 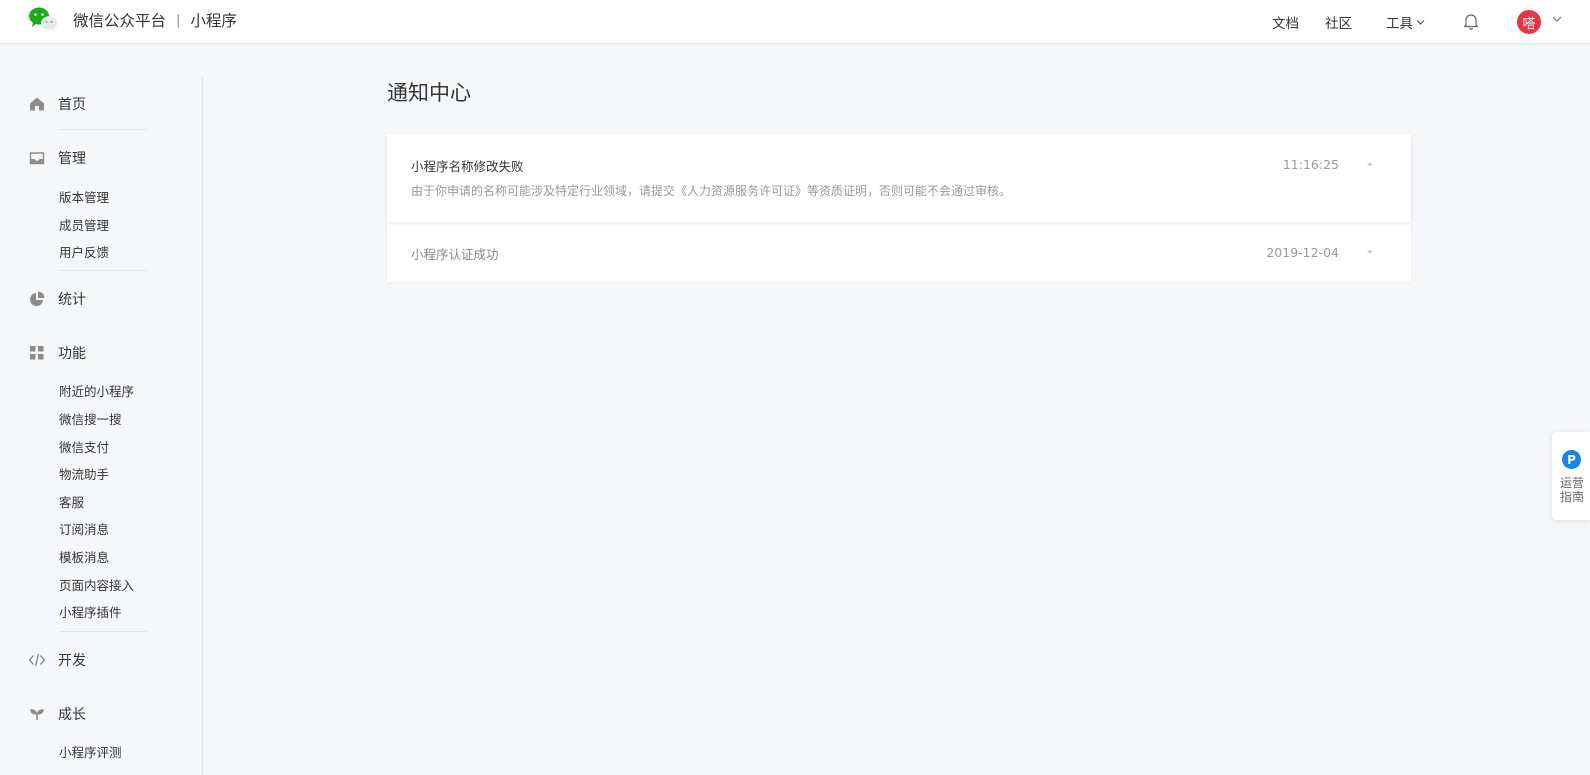 I want to click on sidebar-item-subscribe-msg: 订阅消息, so click(x=84, y=528).